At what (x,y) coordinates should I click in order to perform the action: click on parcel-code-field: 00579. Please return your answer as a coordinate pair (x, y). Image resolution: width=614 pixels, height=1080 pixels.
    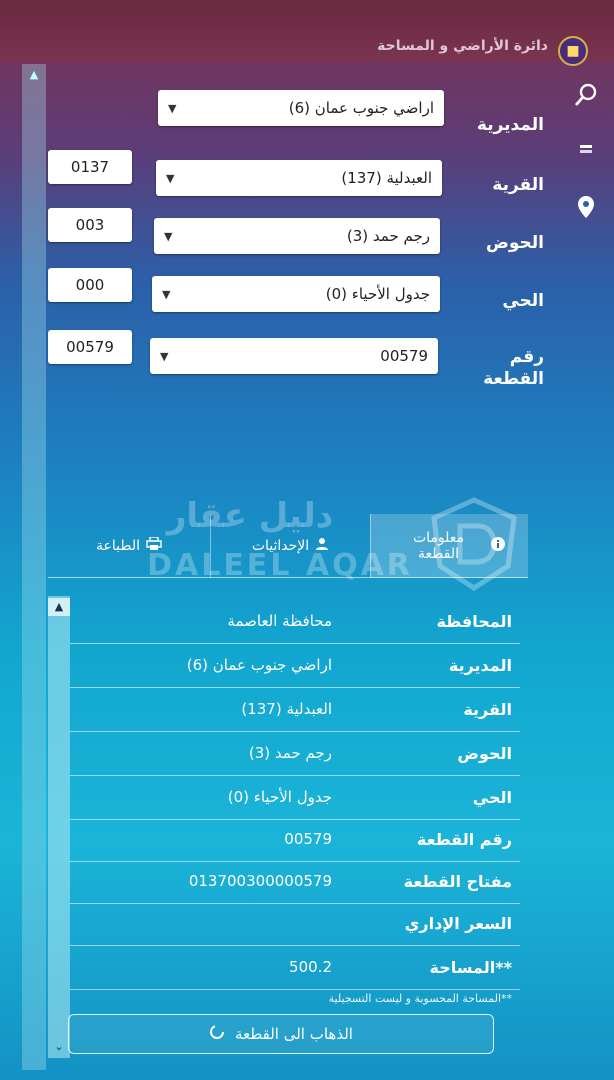
    Looking at the image, I should click on (90, 347).